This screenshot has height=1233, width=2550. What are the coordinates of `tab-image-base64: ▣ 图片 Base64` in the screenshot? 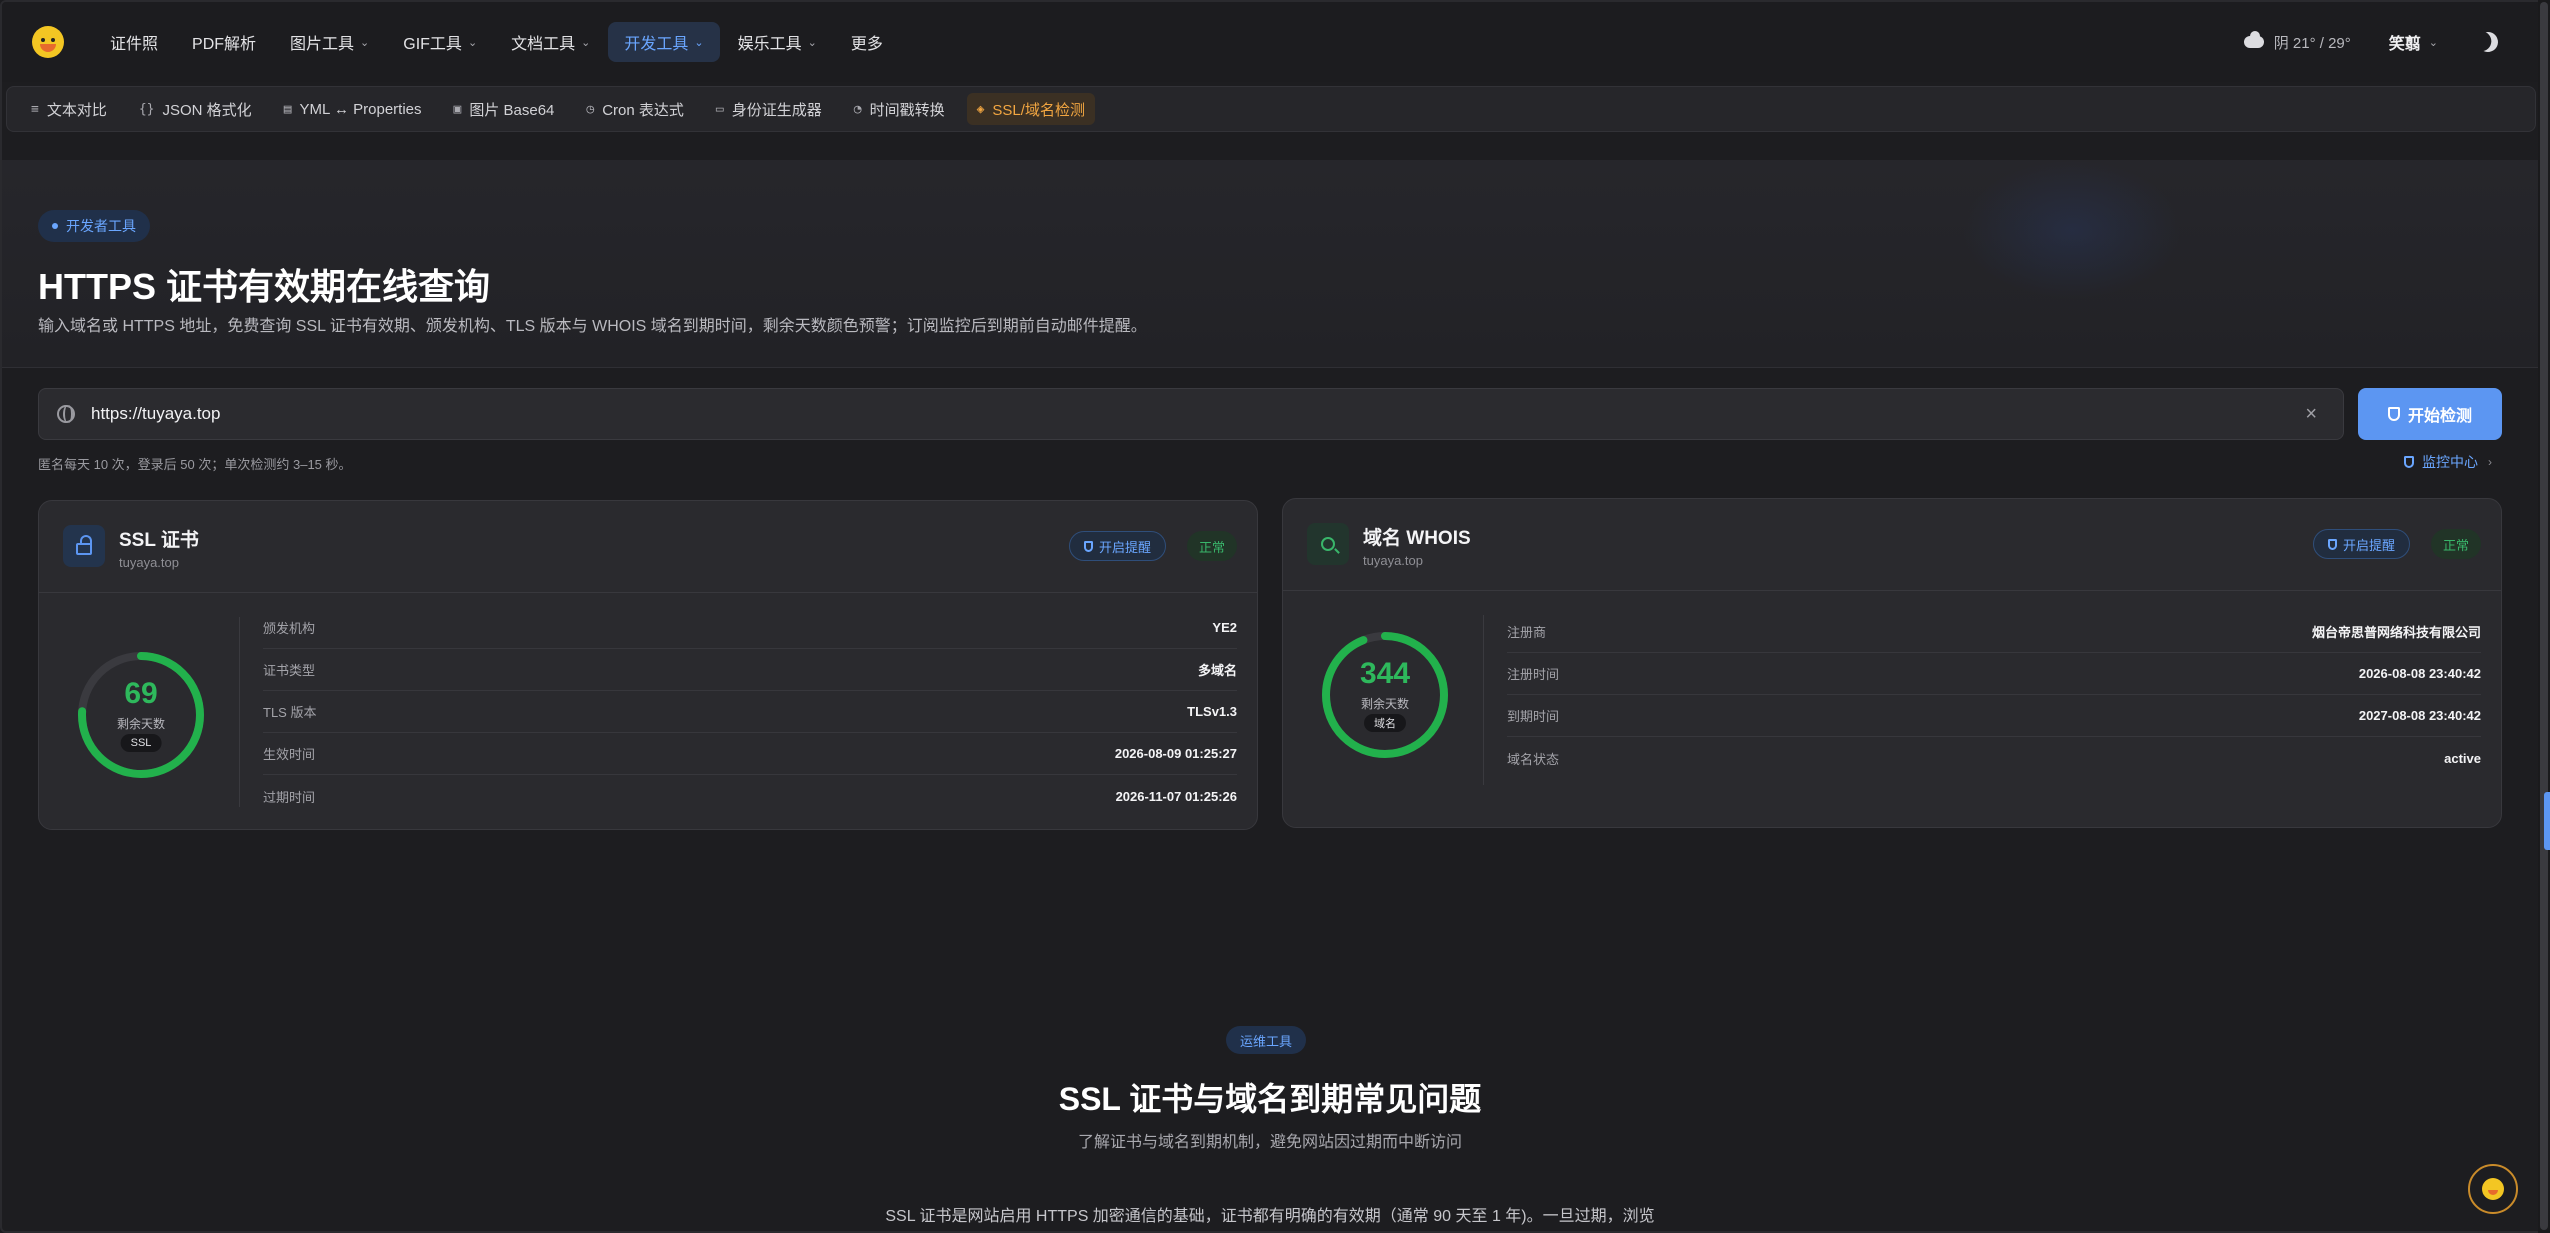 It's located at (504, 109).